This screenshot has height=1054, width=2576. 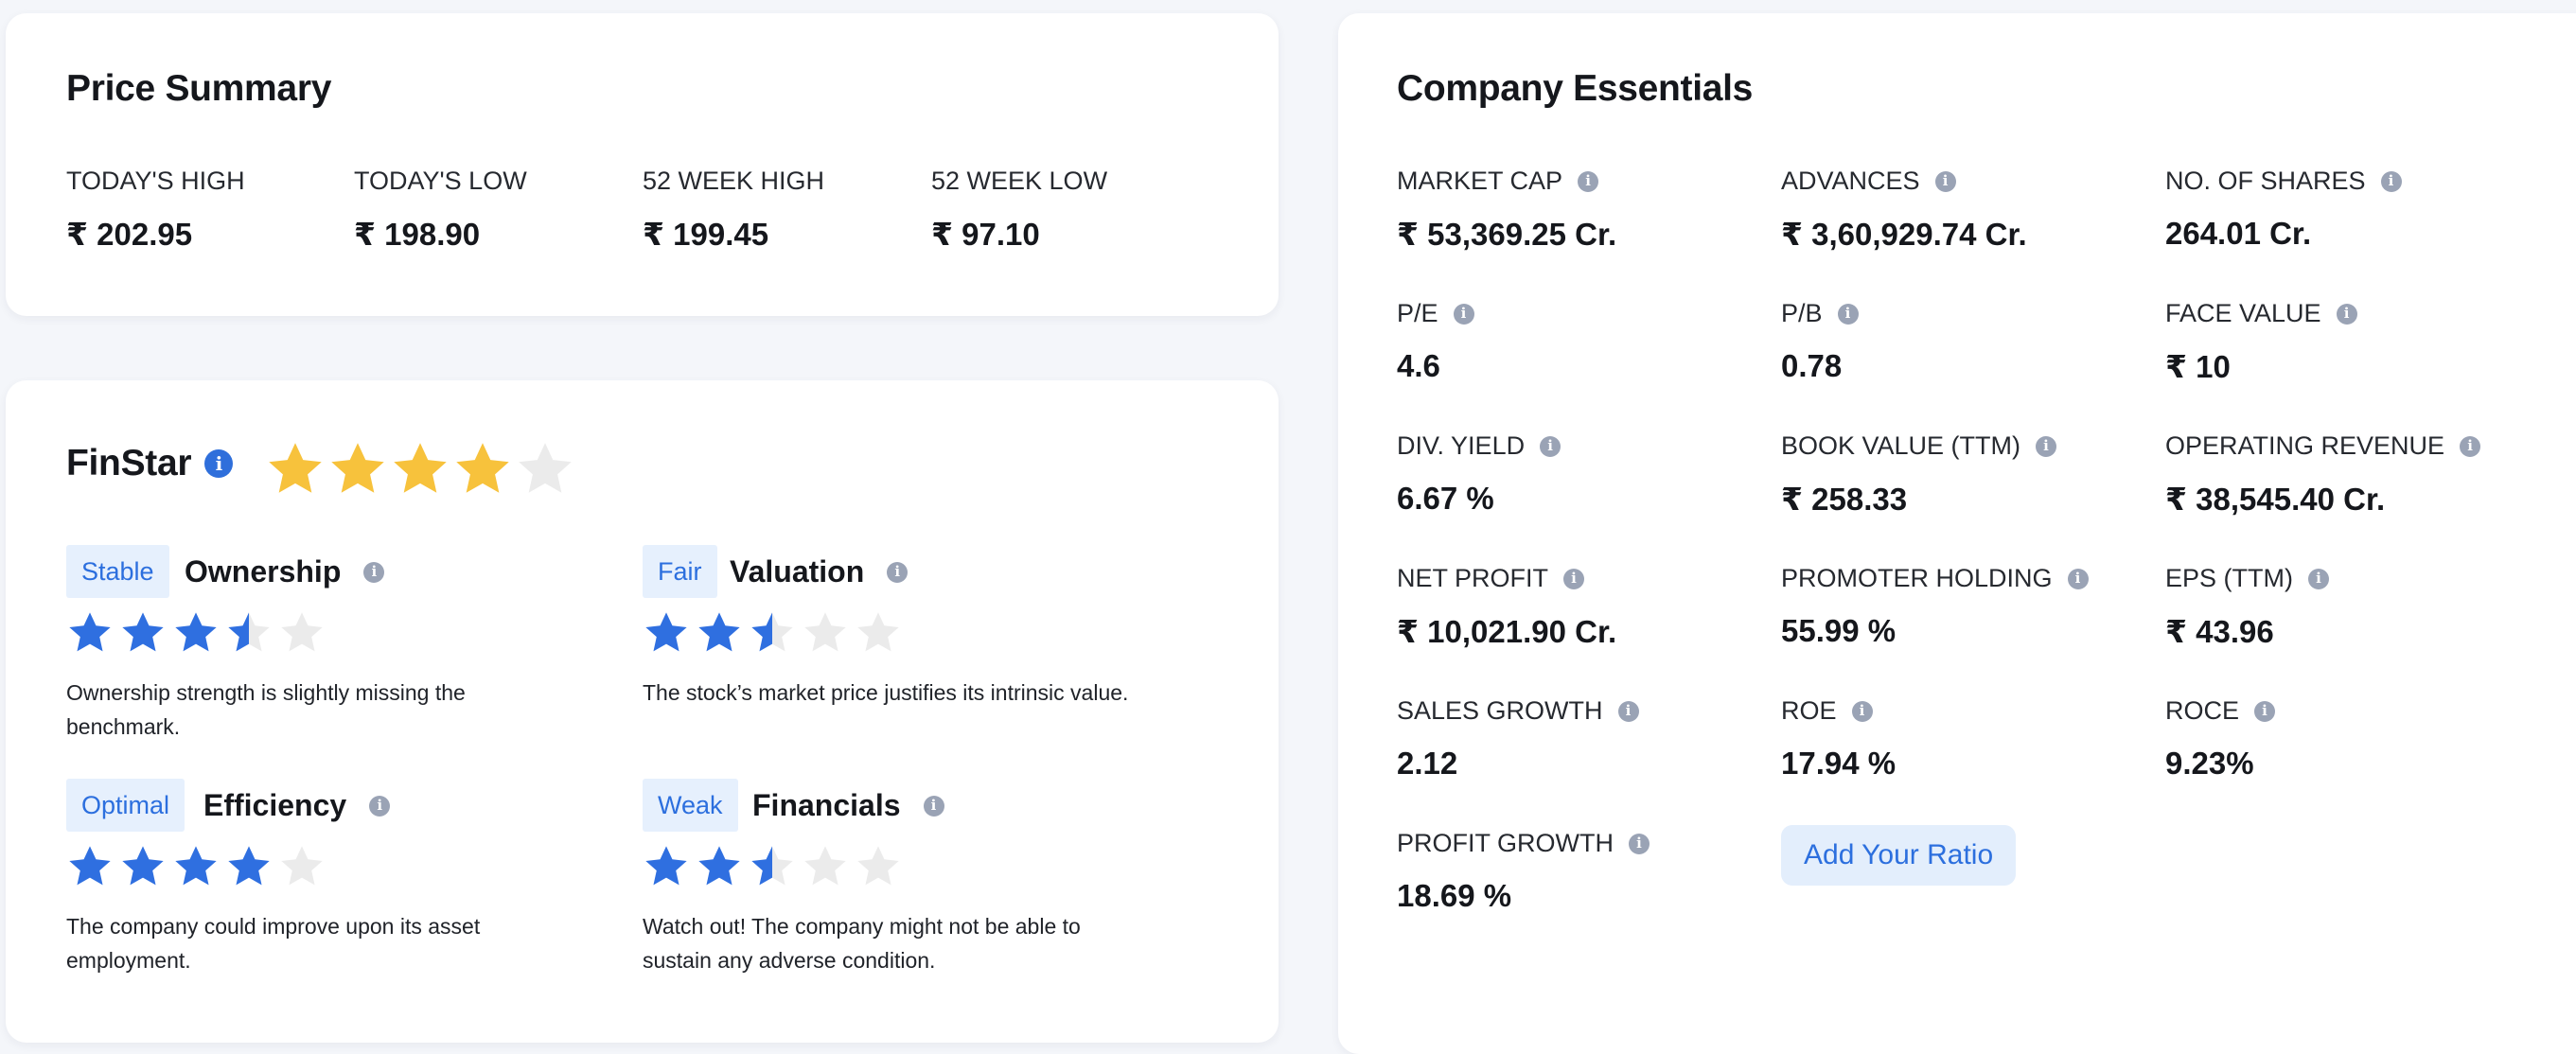 I want to click on financials-rating, so click(x=775, y=866).